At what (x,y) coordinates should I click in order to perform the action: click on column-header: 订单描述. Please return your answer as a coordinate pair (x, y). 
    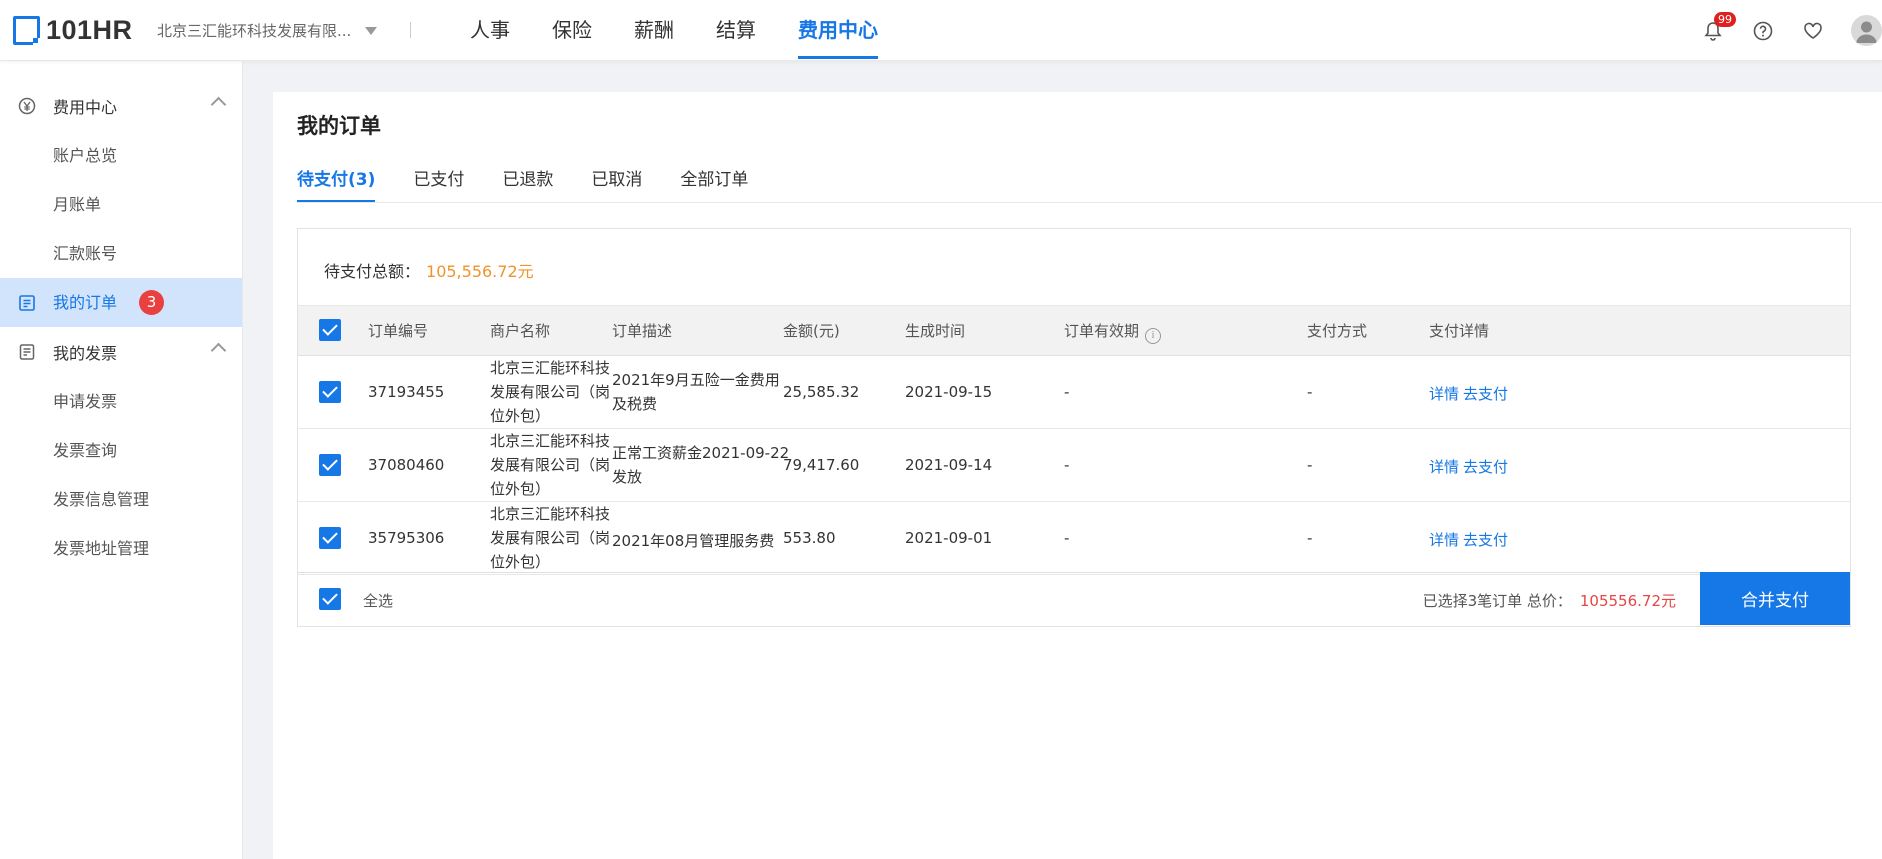
    Looking at the image, I should click on (642, 331).